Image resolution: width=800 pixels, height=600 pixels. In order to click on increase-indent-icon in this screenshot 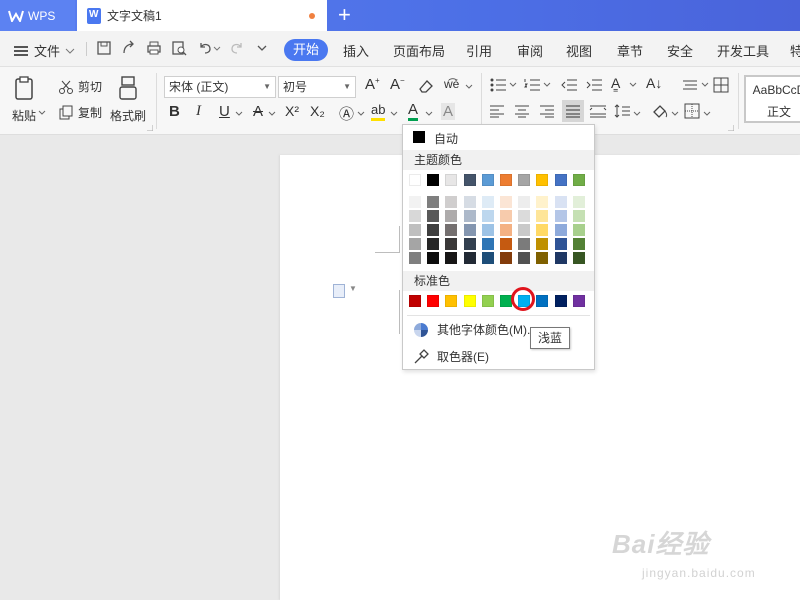, I will do `click(594, 85)`.